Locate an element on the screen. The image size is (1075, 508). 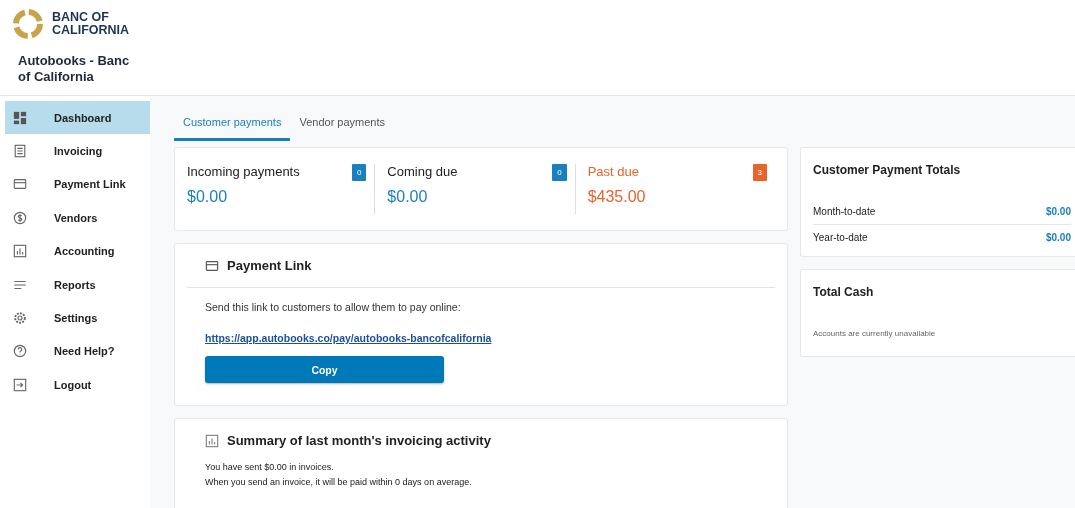
copy-button: Copy is located at coordinates (324, 369).